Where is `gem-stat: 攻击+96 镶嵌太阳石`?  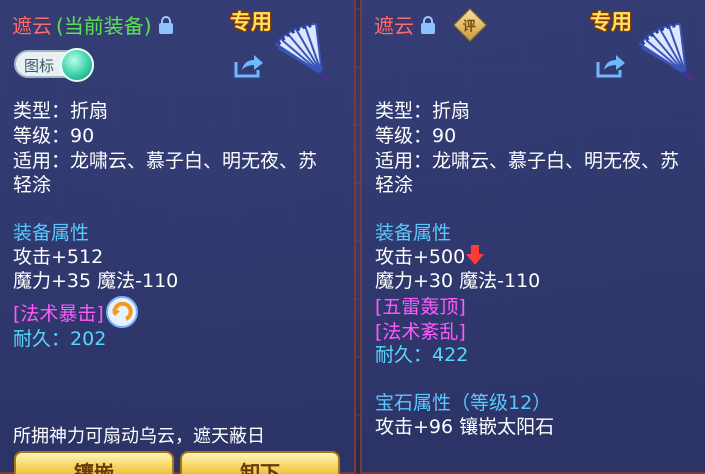 gem-stat: 攻击+96 镶嵌太阳石 is located at coordinates (465, 427).